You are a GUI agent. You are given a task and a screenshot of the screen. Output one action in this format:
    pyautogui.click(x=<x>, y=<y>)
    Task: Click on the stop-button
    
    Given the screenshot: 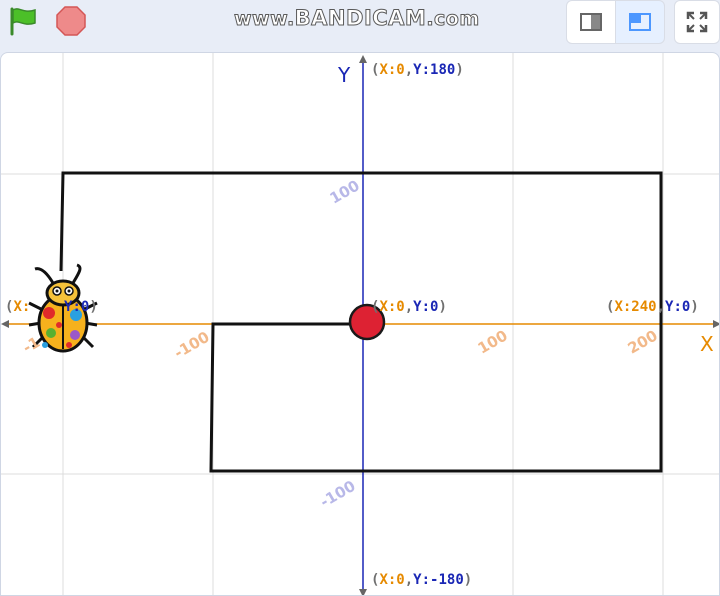 What is the action you would take?
    pyautogui.click(x=71, y=21)
    